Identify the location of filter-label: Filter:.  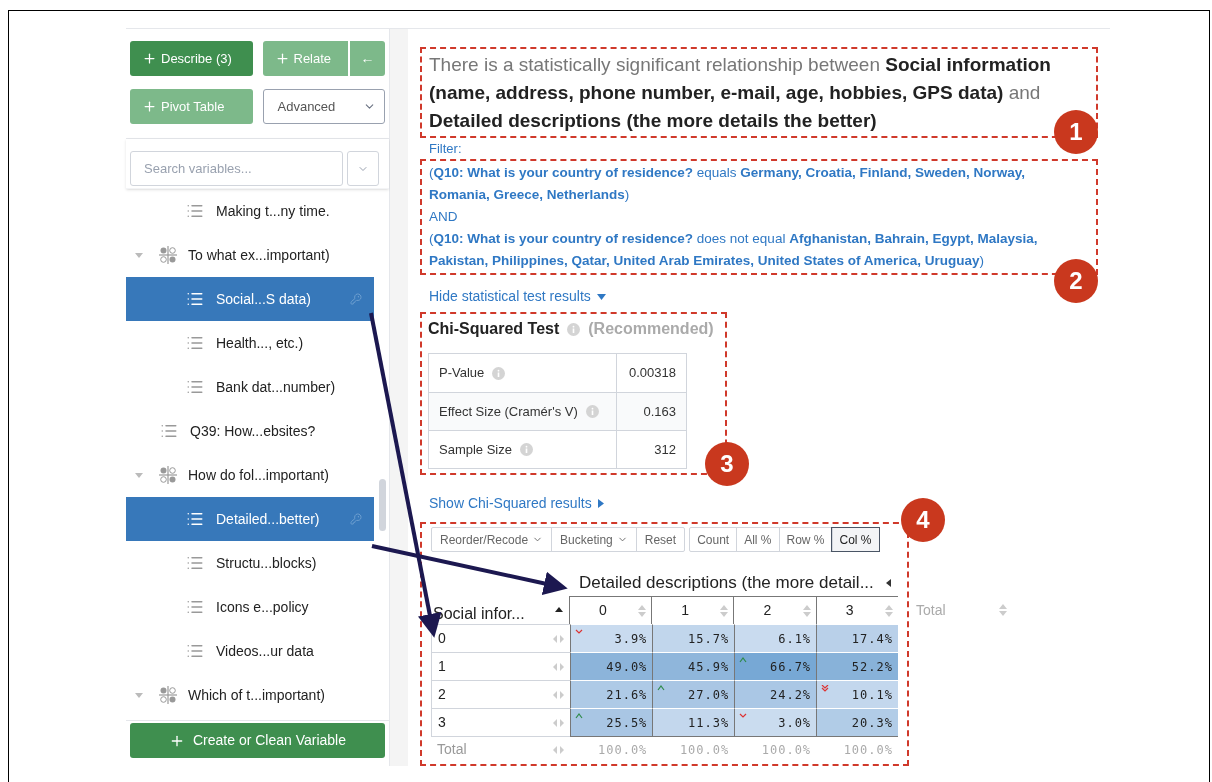
(445, 149).